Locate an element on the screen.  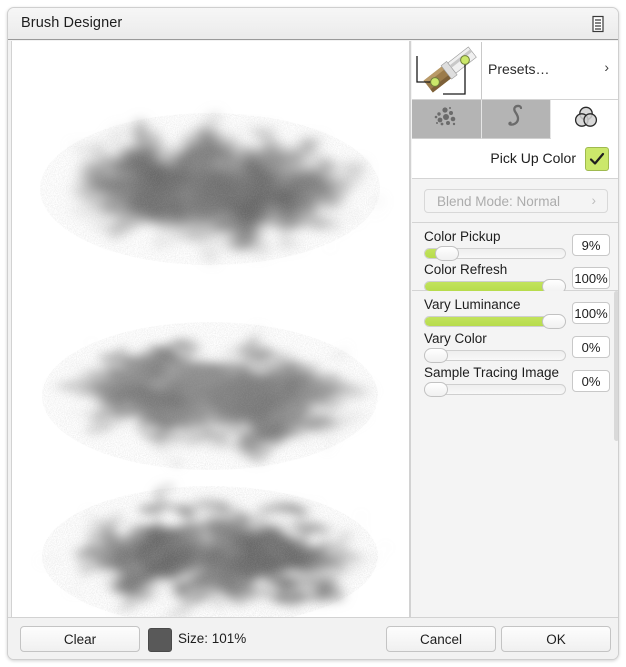
blend-mode-button: Blend Mode: Normal › is located at coordinates (516, 201).